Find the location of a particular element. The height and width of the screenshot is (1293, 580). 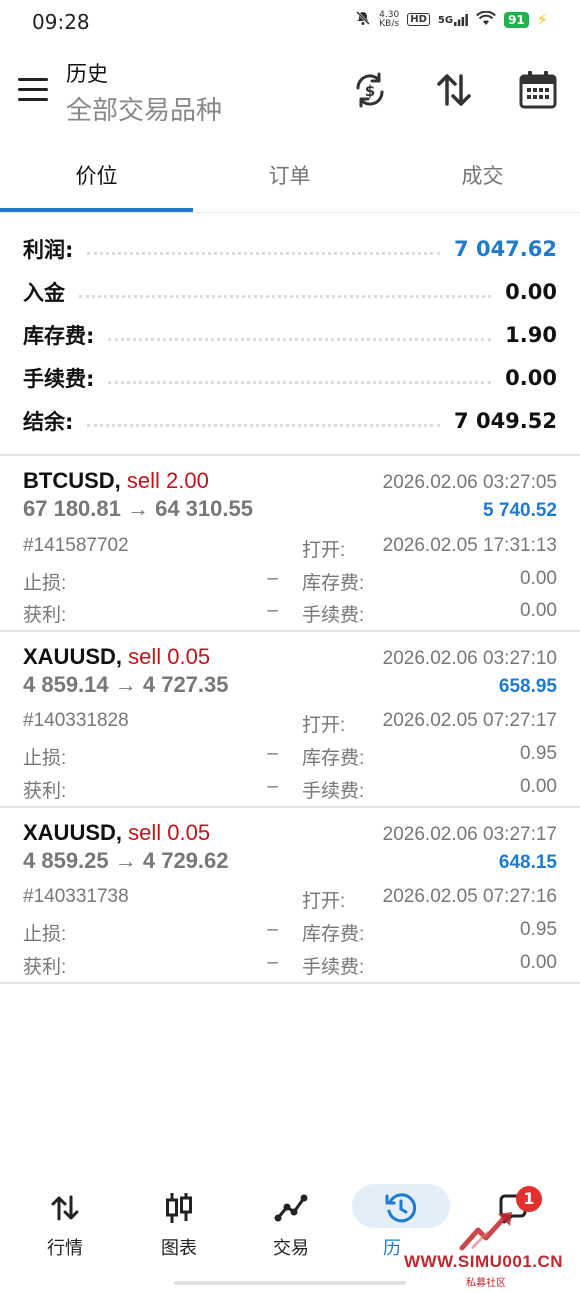

calendar-icon is located at coordinates (538, 90).